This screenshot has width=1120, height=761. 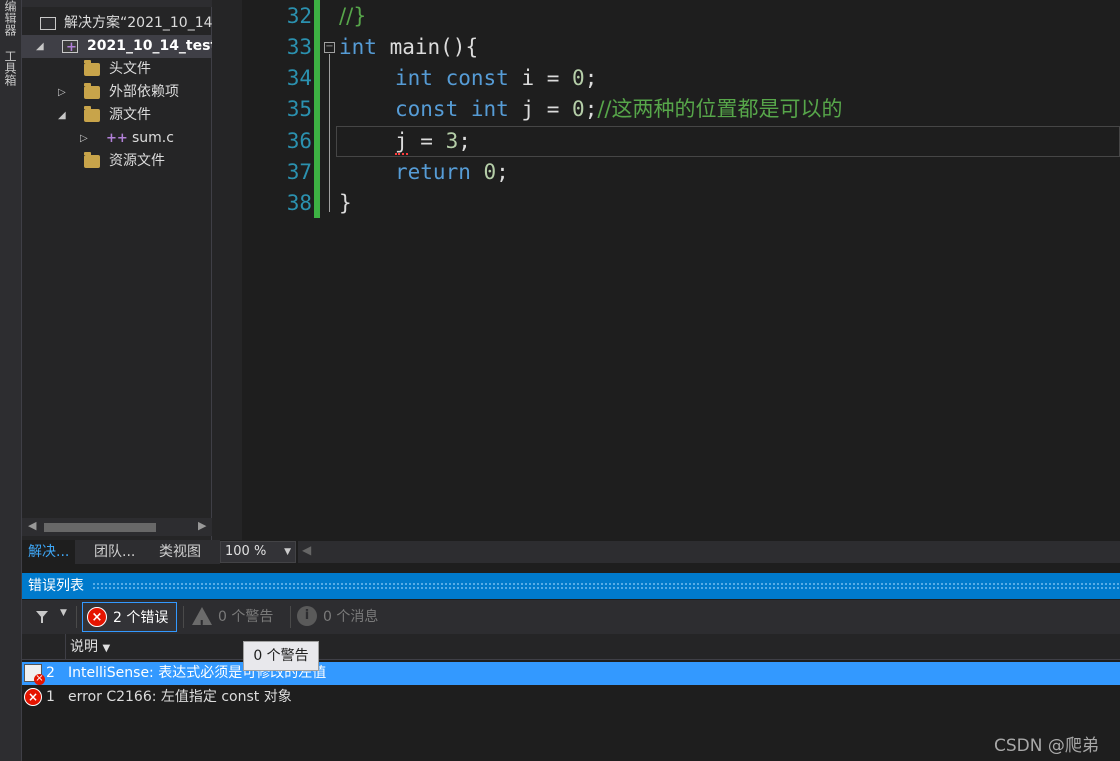 What do you see at coordinates (227, 270) in the screenshot?
I see `editor-margin` at bounding box center [227, 270].